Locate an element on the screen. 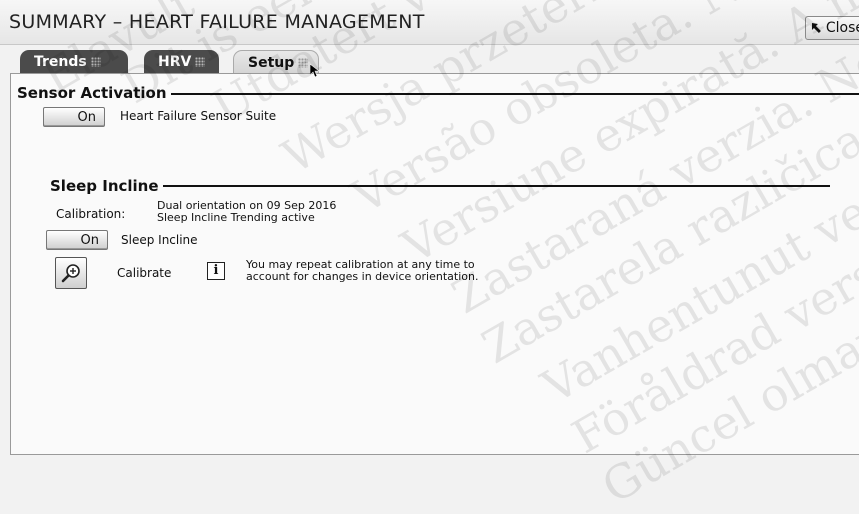  close-button: Close is located at coordinates (832, 28).